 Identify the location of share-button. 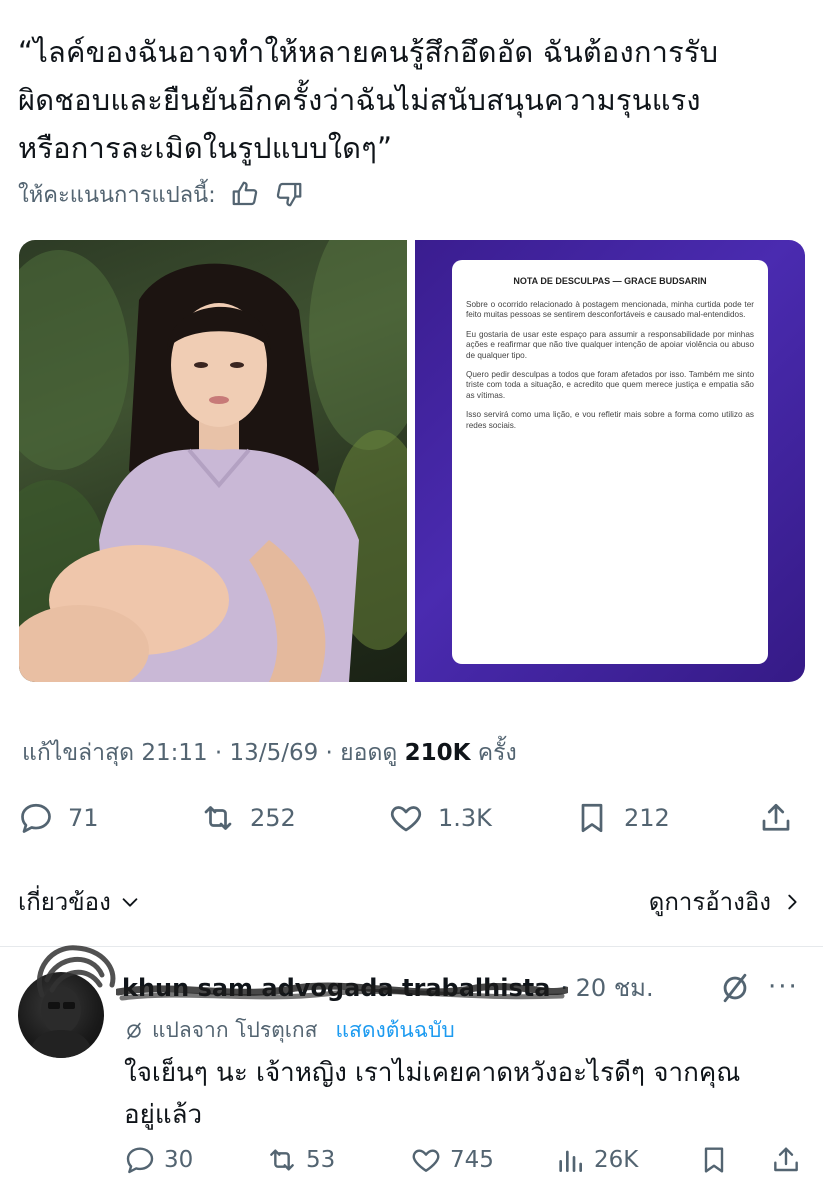
(776, 818).